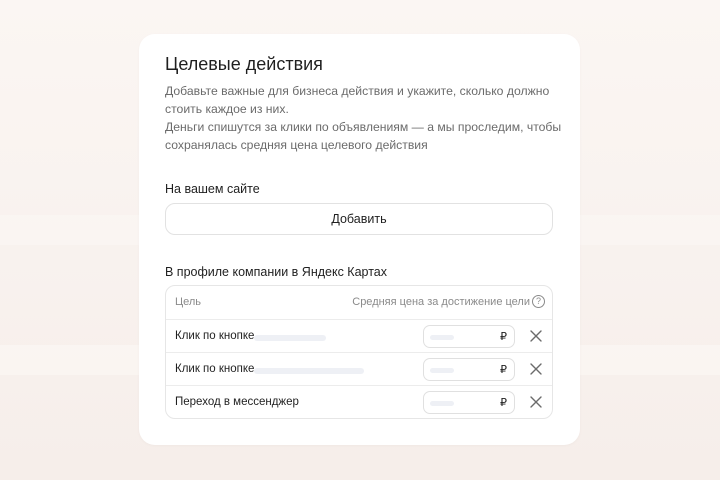  I want to click on table-row: Переход в мессенджер ₽, so click(359, 401).